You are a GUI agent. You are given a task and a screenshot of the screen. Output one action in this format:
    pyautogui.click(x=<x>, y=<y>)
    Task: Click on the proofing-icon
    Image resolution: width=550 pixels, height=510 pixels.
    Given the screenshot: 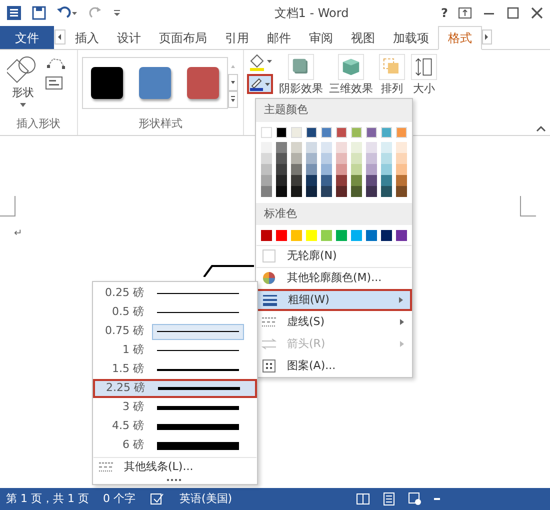 What is the action you would take?
    pyautogui.click(x=157, y=499)
    